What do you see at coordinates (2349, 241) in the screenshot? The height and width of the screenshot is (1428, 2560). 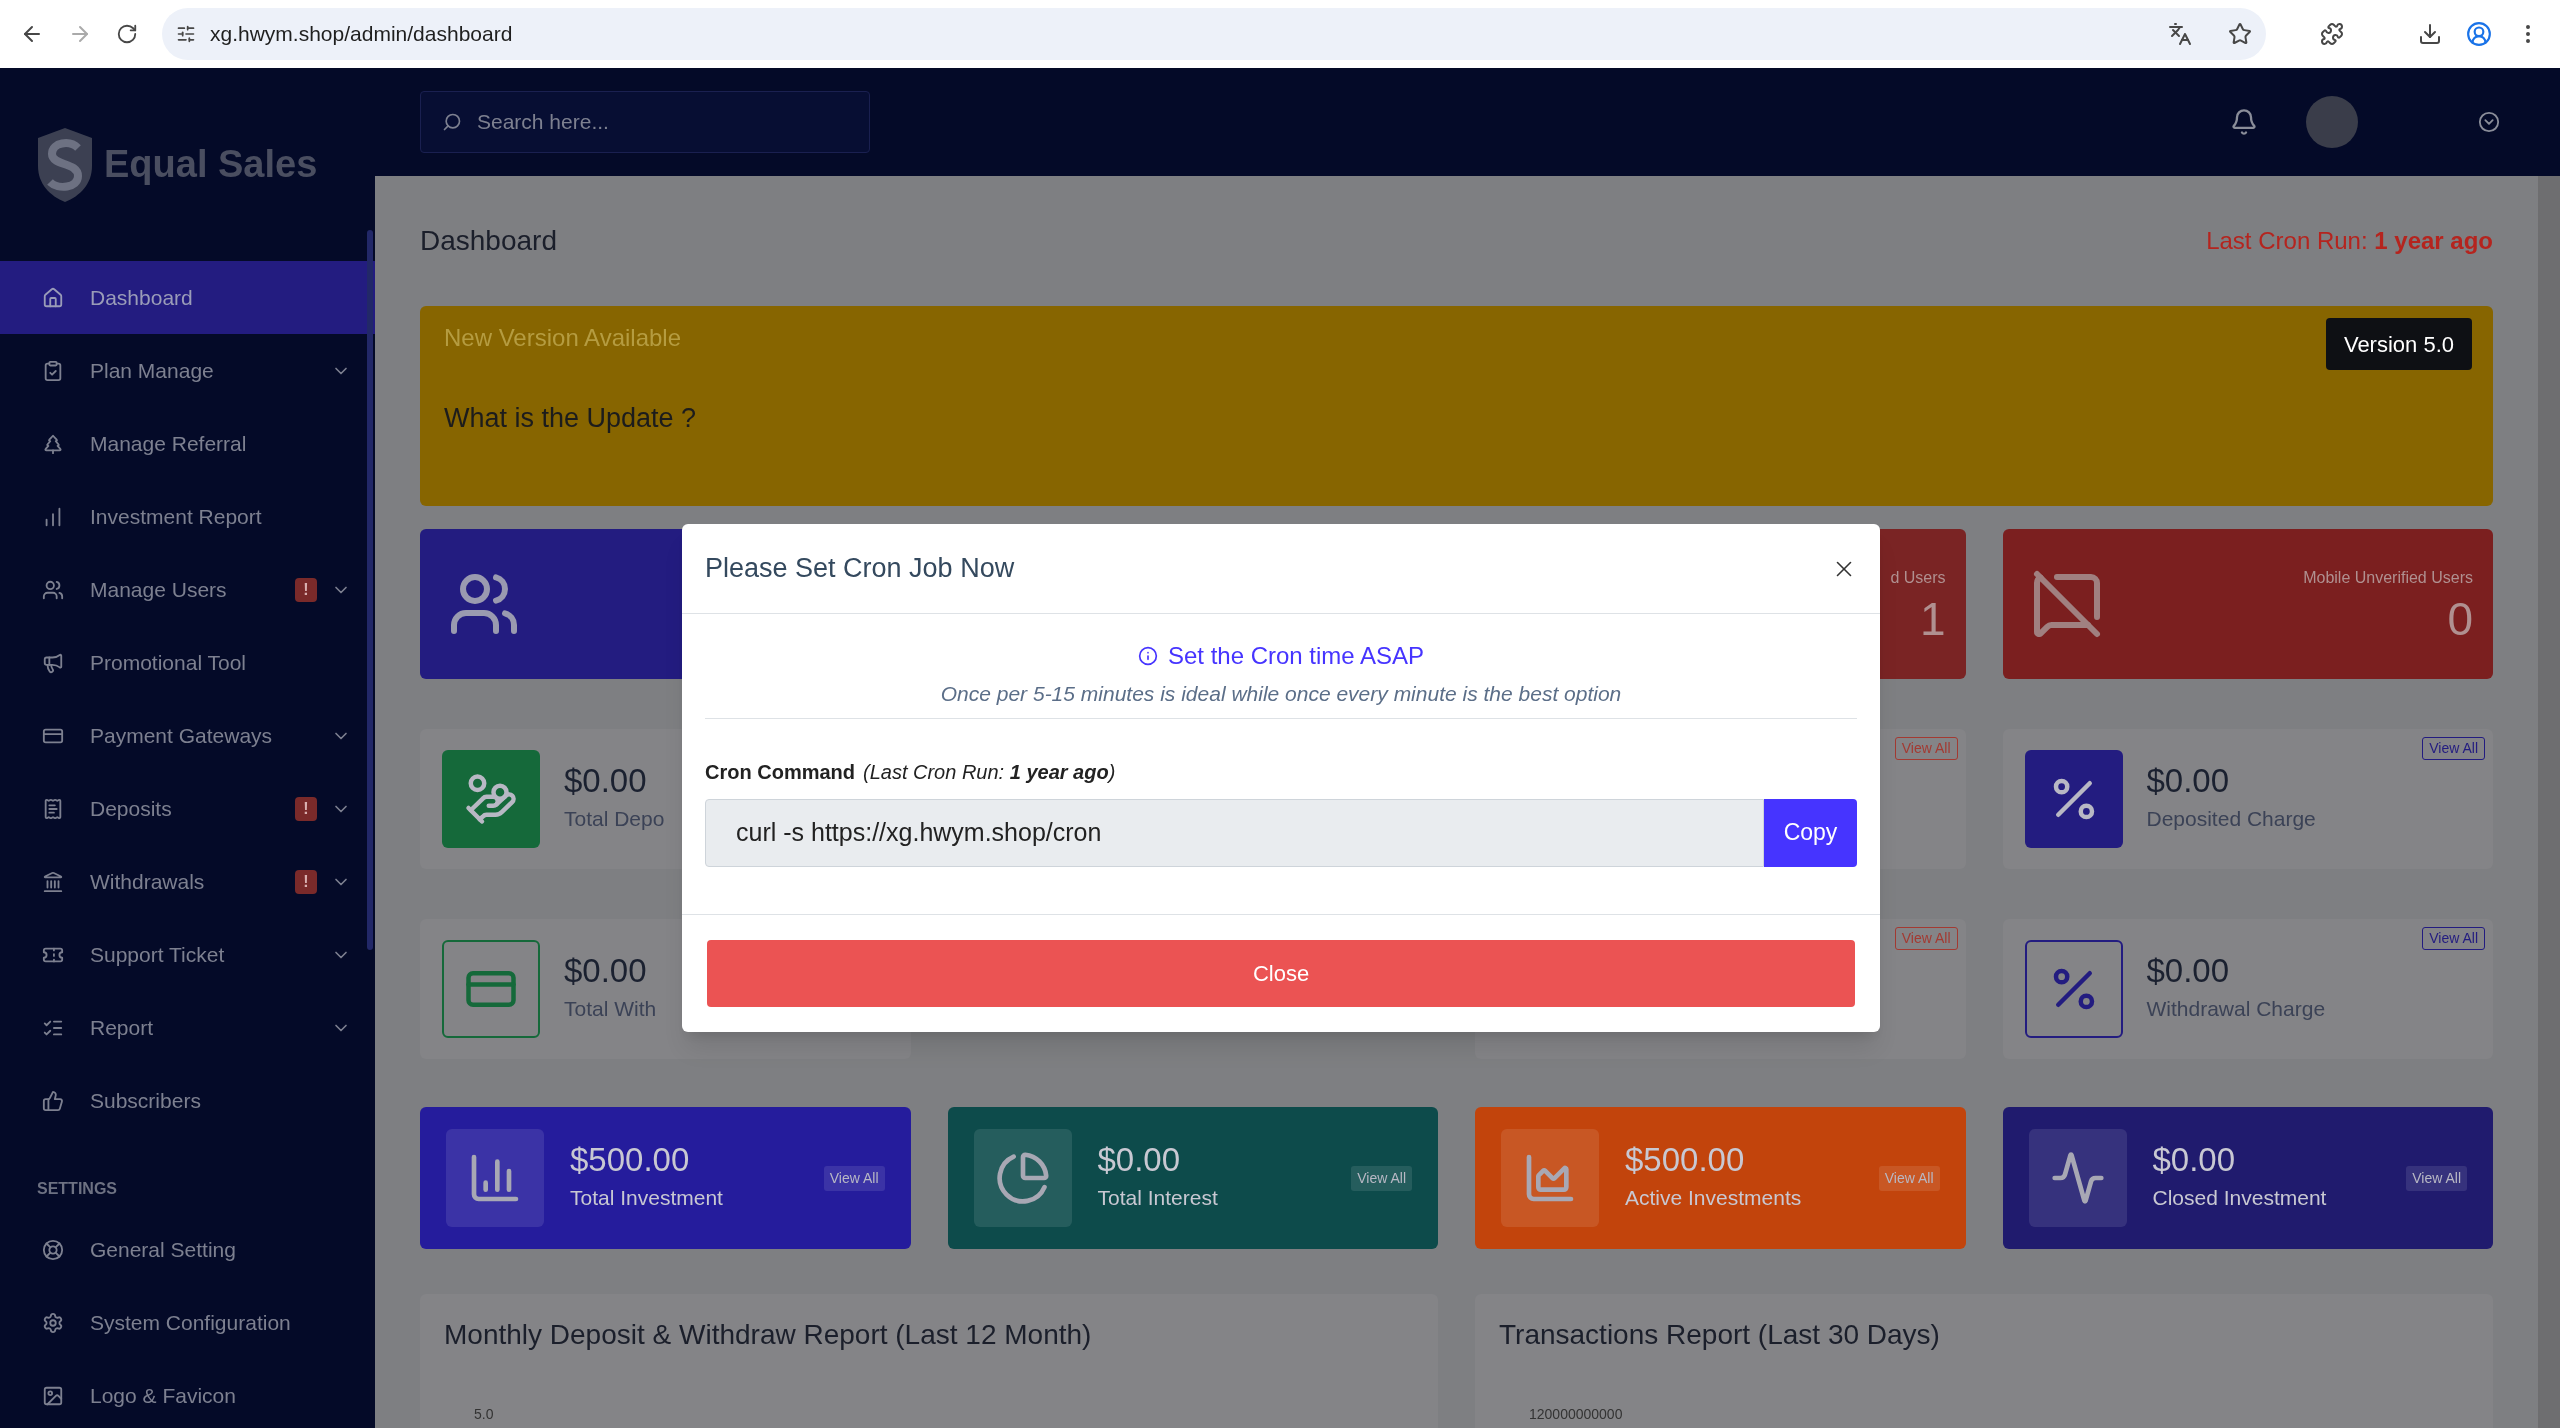 I see `last-cron-text: Last Cron Run: 1 year ago` at bounding box center [2349, 241].